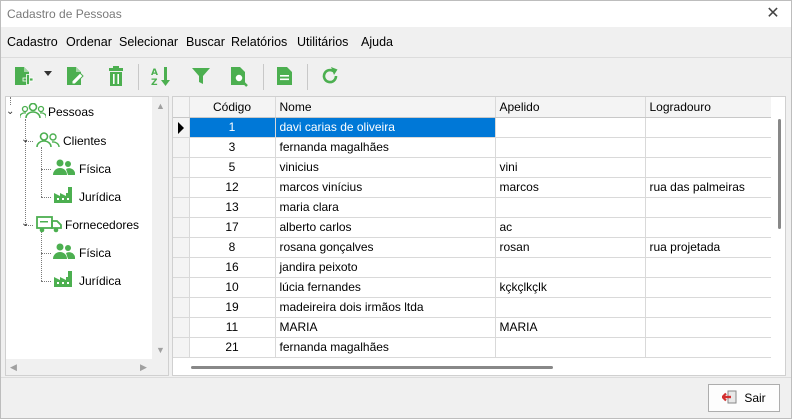  I want to click on search-document-icon, so click(239, 76).